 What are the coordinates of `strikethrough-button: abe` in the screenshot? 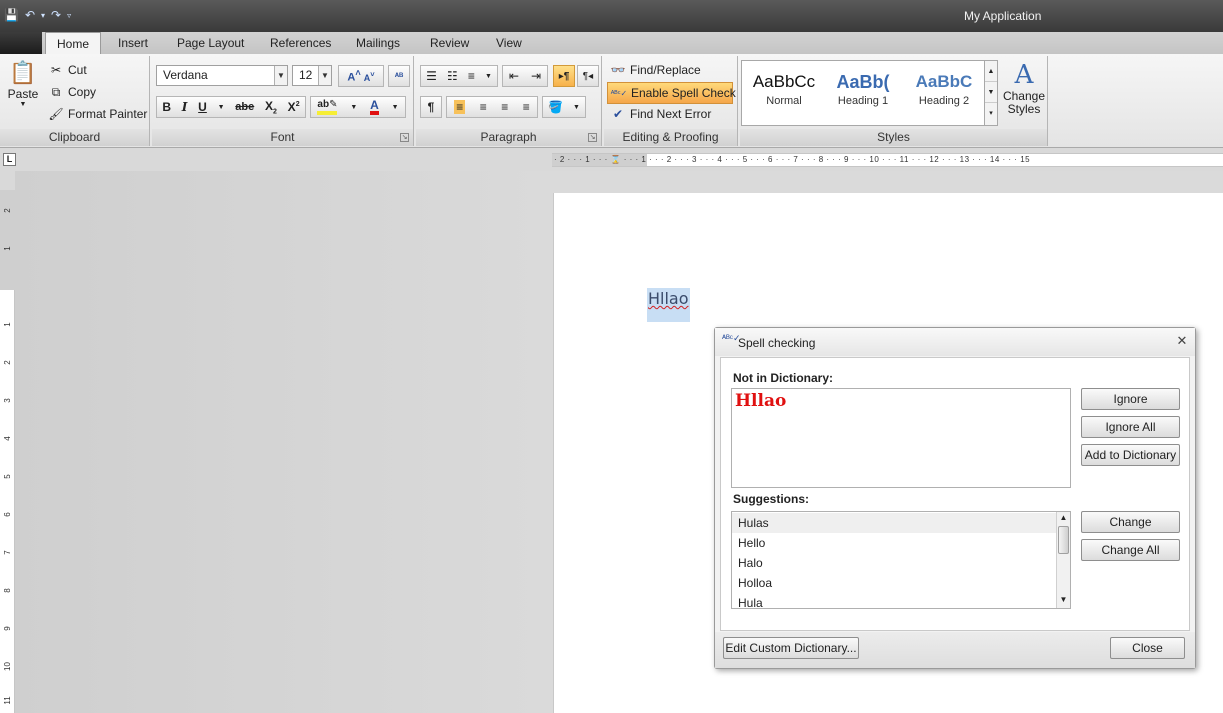 It's located at (244, 107).